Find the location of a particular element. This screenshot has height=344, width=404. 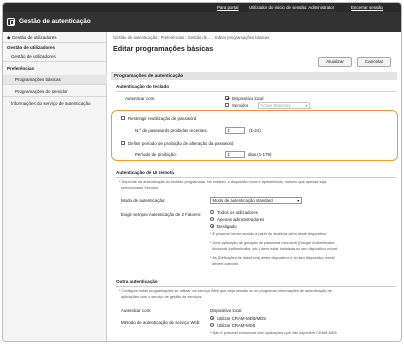

keyboard-auth-heading: Autenticação do teclado is located at coordinates (143, 86).